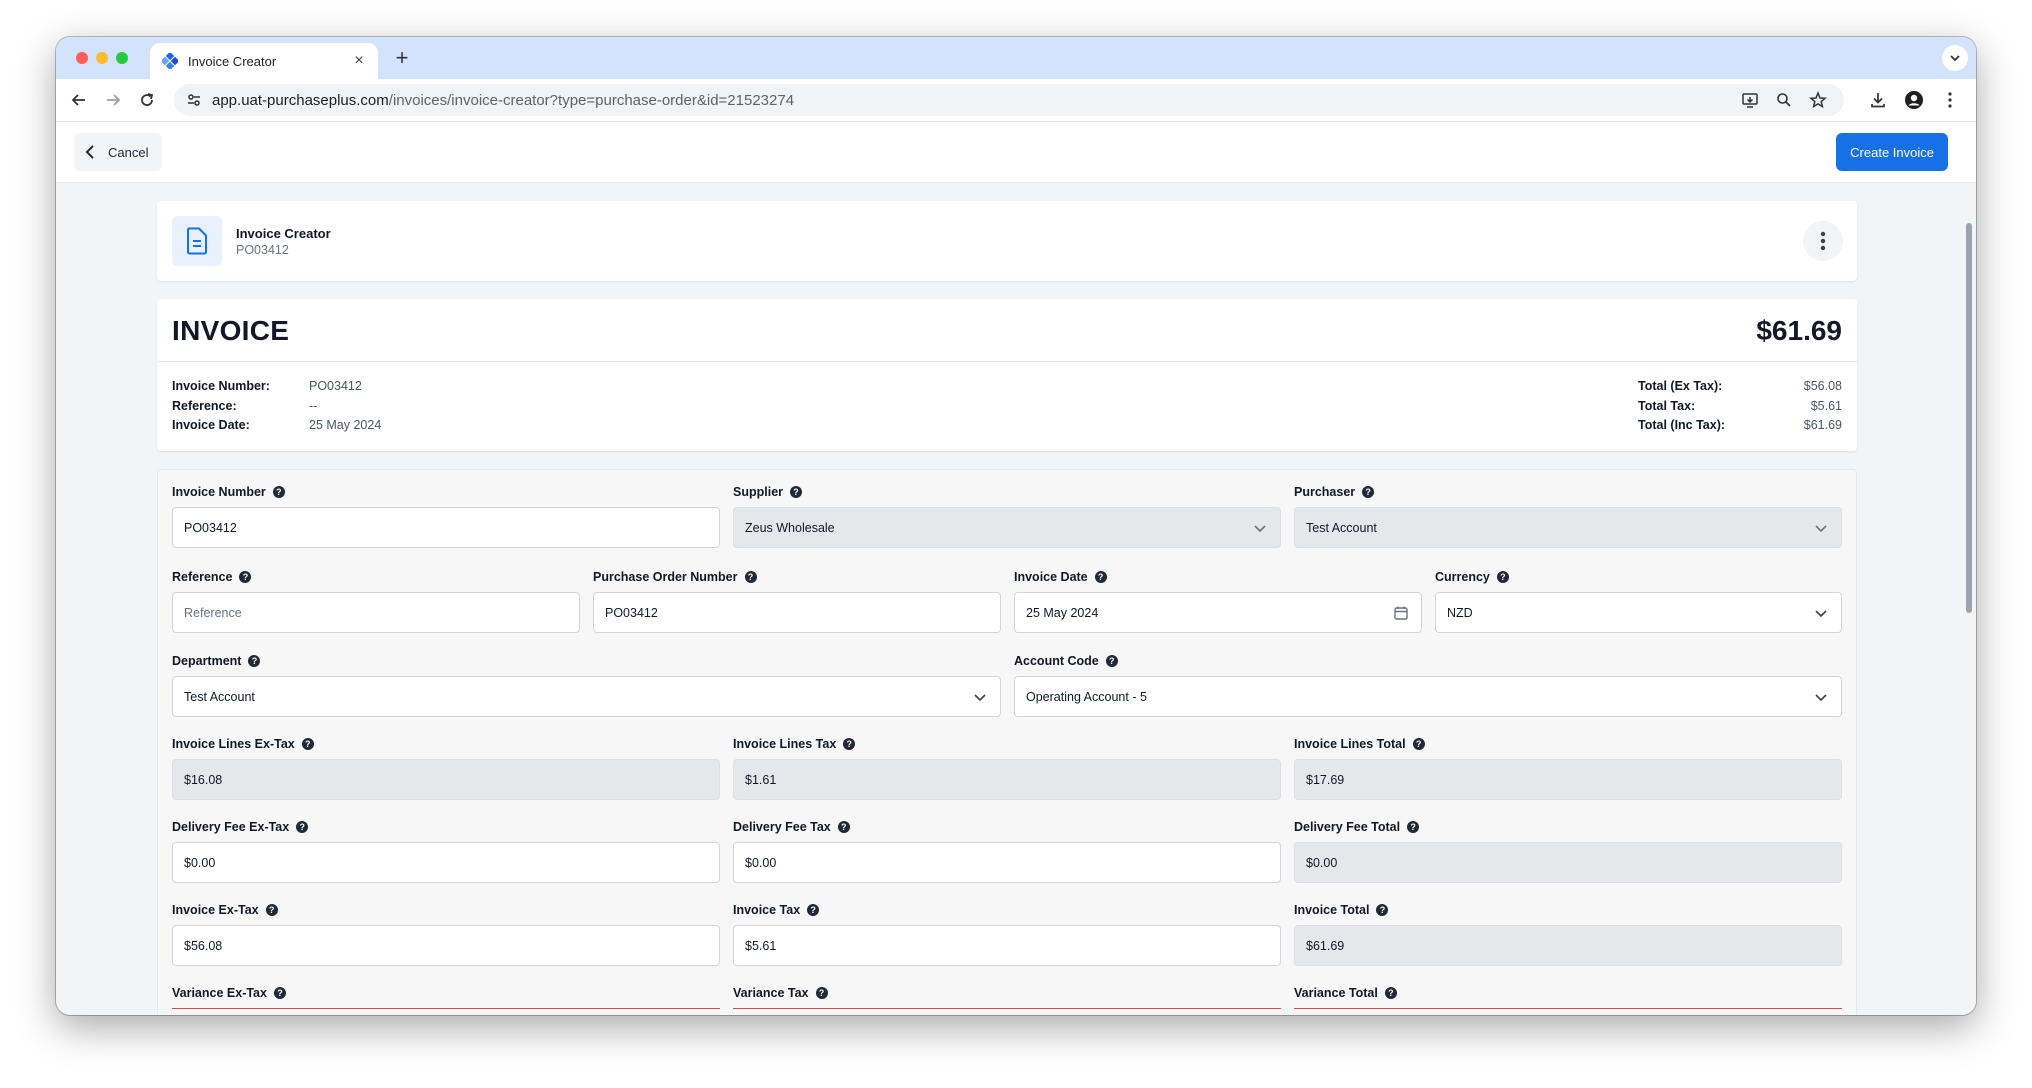 Image resolution: width=2032 pixels, height=1088 pixels. I want to click on bookmark-button, so click(1818, 100).